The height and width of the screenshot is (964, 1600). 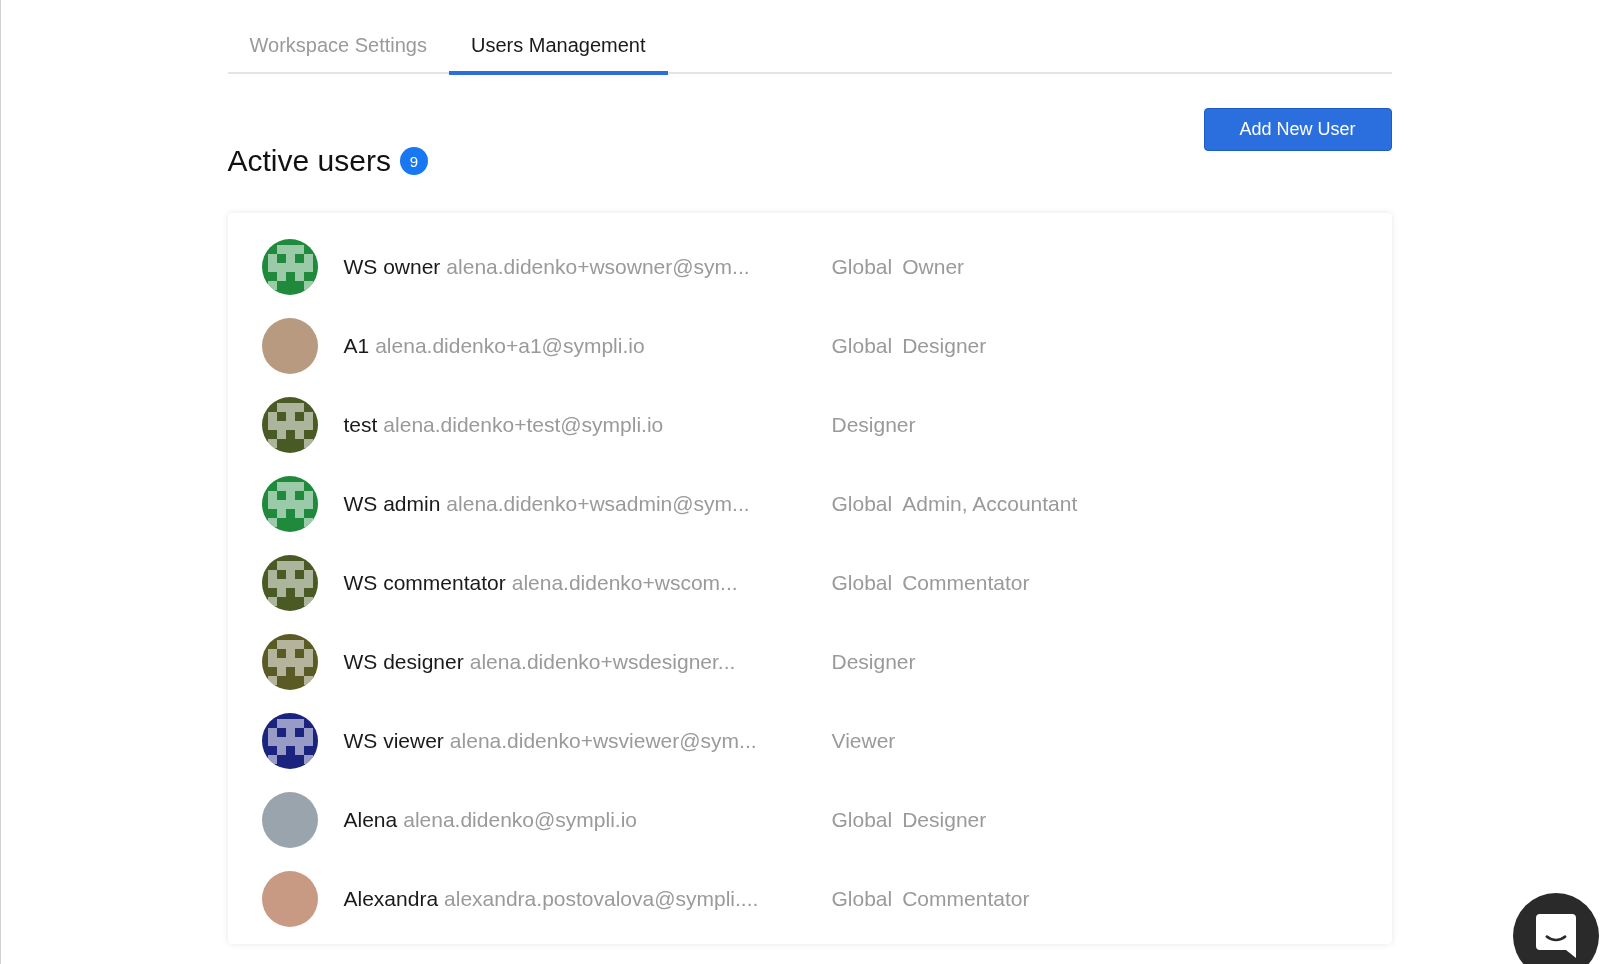 What do you see at coordinates (558, 50) in the screenshot?
I see `tab: Users Management` at bounding box center [558, 50].